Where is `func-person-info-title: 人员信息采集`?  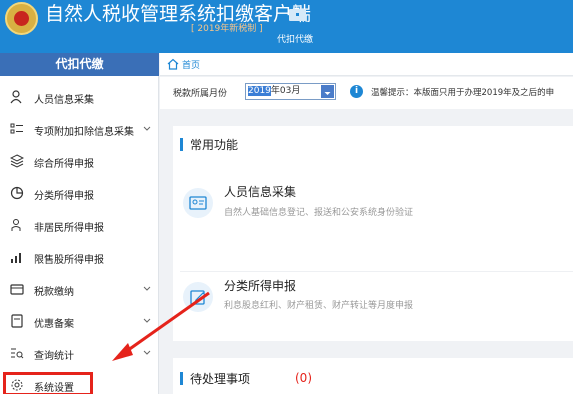 func-person-info-title: 人员信息采集 is located at coordinates (260, 191).